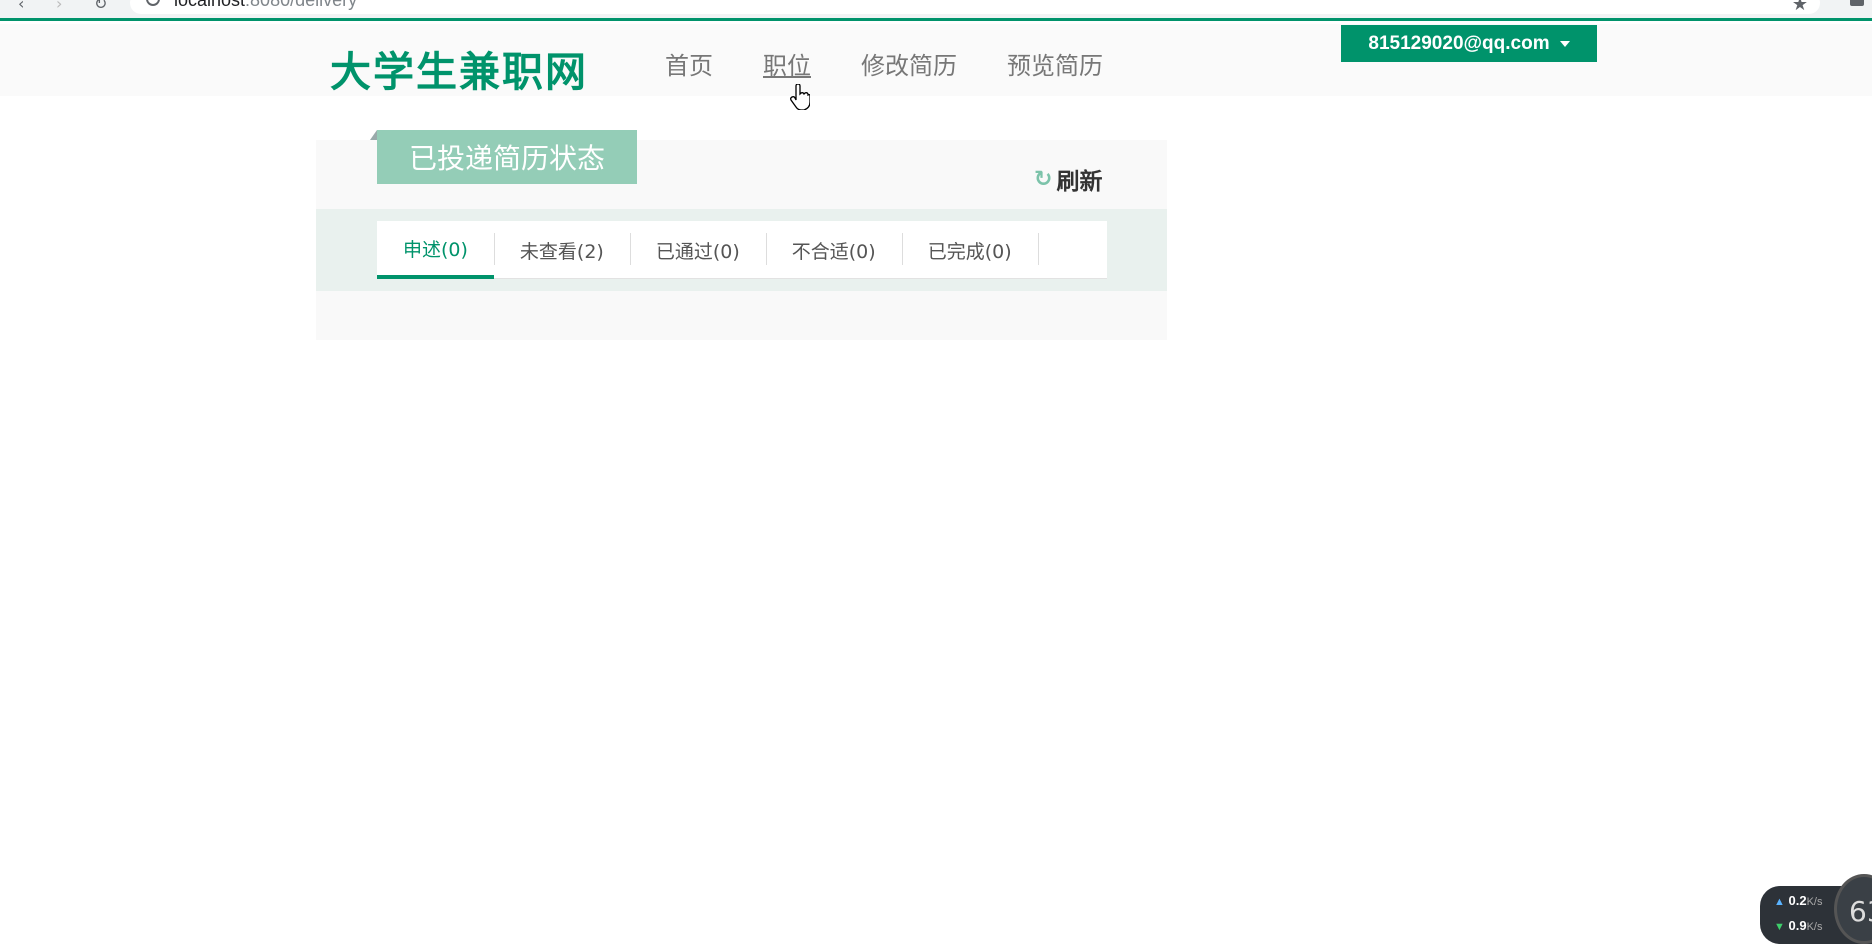  Describe the element at coordinates (1459, 43) in the screenshot. I see `user-email: 815129020@qq.com` at that location.